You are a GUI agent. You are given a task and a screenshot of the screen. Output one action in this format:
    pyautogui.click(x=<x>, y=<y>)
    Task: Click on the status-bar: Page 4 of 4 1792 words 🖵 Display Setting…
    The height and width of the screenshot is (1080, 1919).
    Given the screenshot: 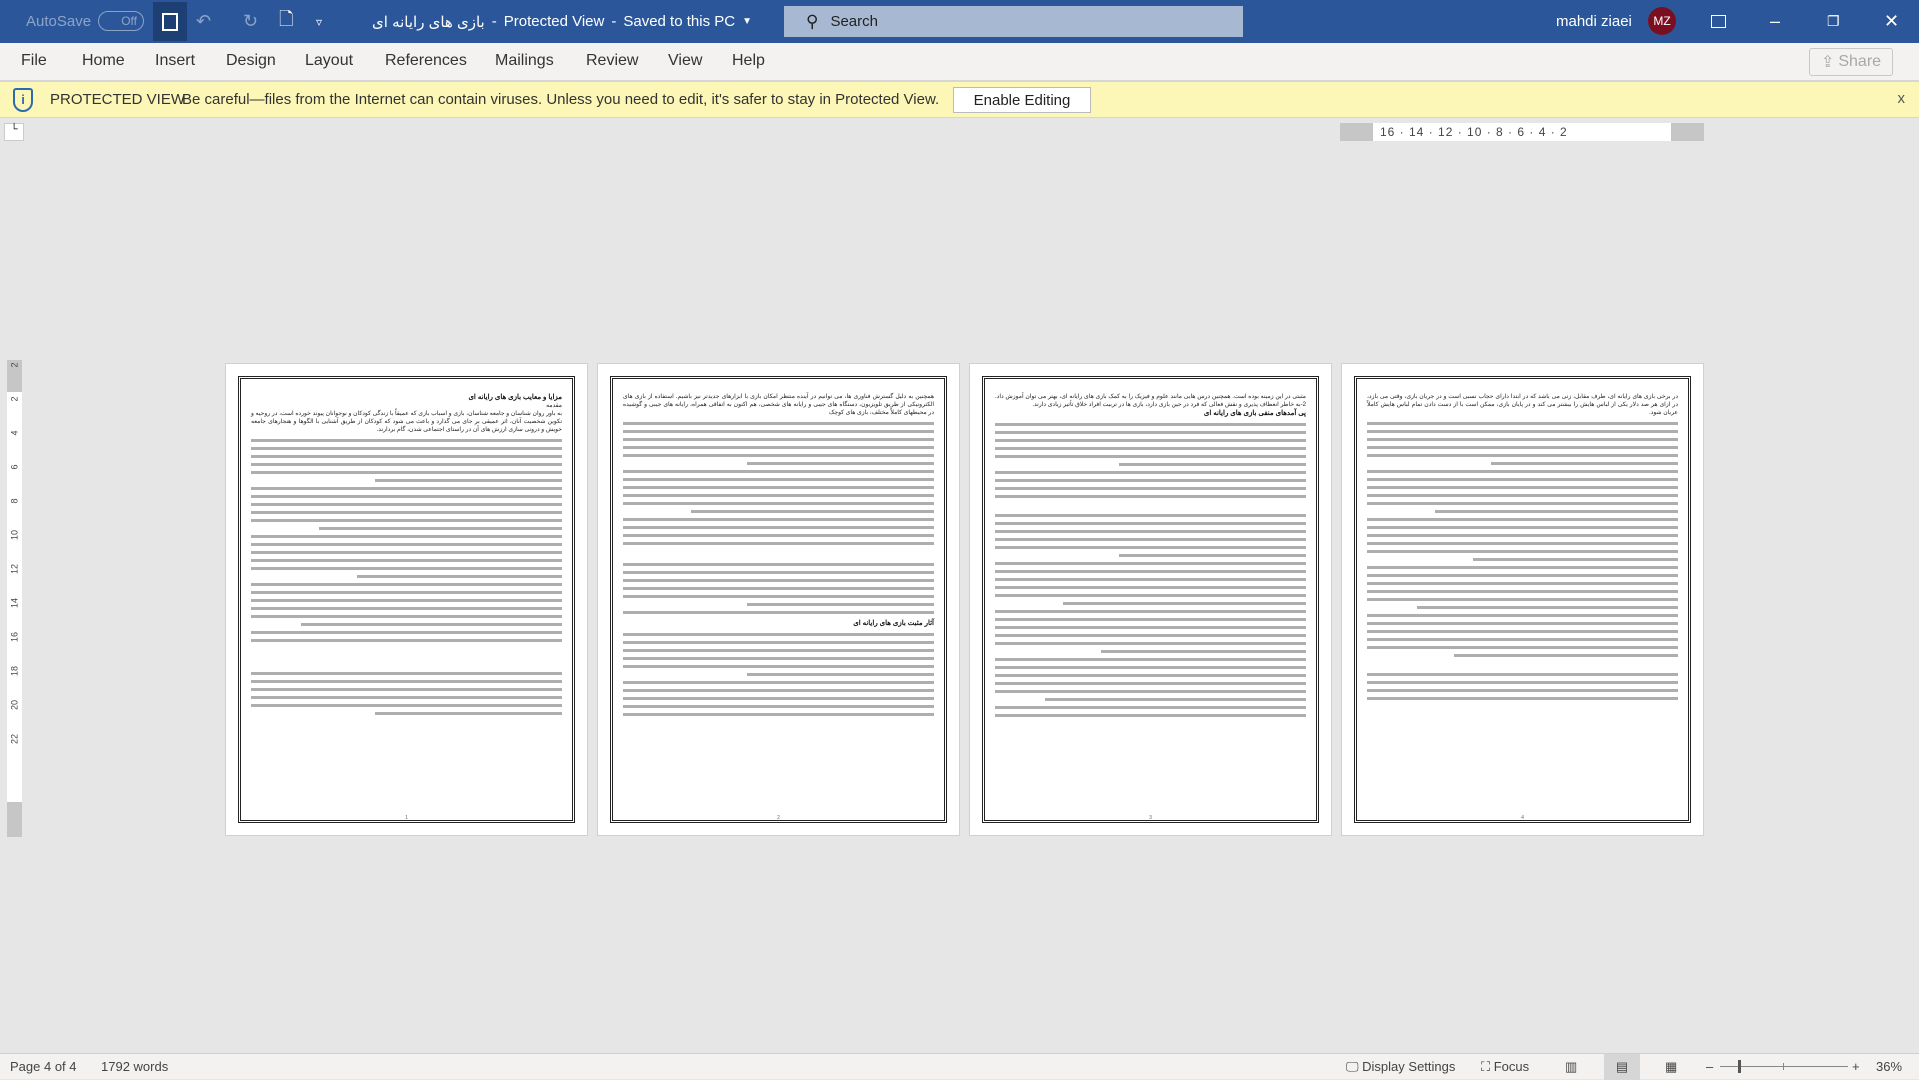 What is the action you would take?
    pyautogui.click(x=959, y=1066)
    